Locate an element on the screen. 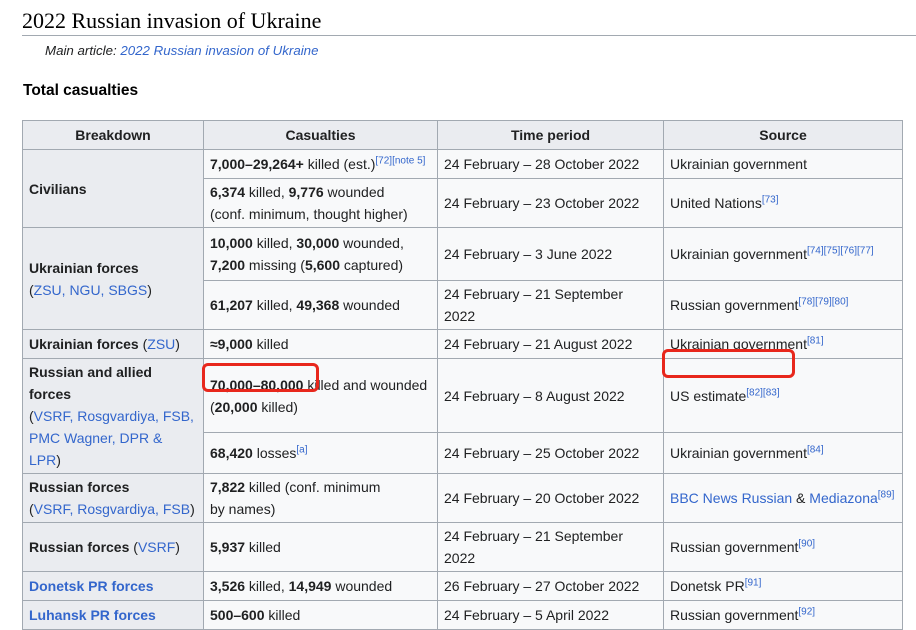 The image size is (916, 630). row-header-russian-forces: Russian forces (VSRF, Rosgvardiya, FSB) is located at coordinates (113, 498).